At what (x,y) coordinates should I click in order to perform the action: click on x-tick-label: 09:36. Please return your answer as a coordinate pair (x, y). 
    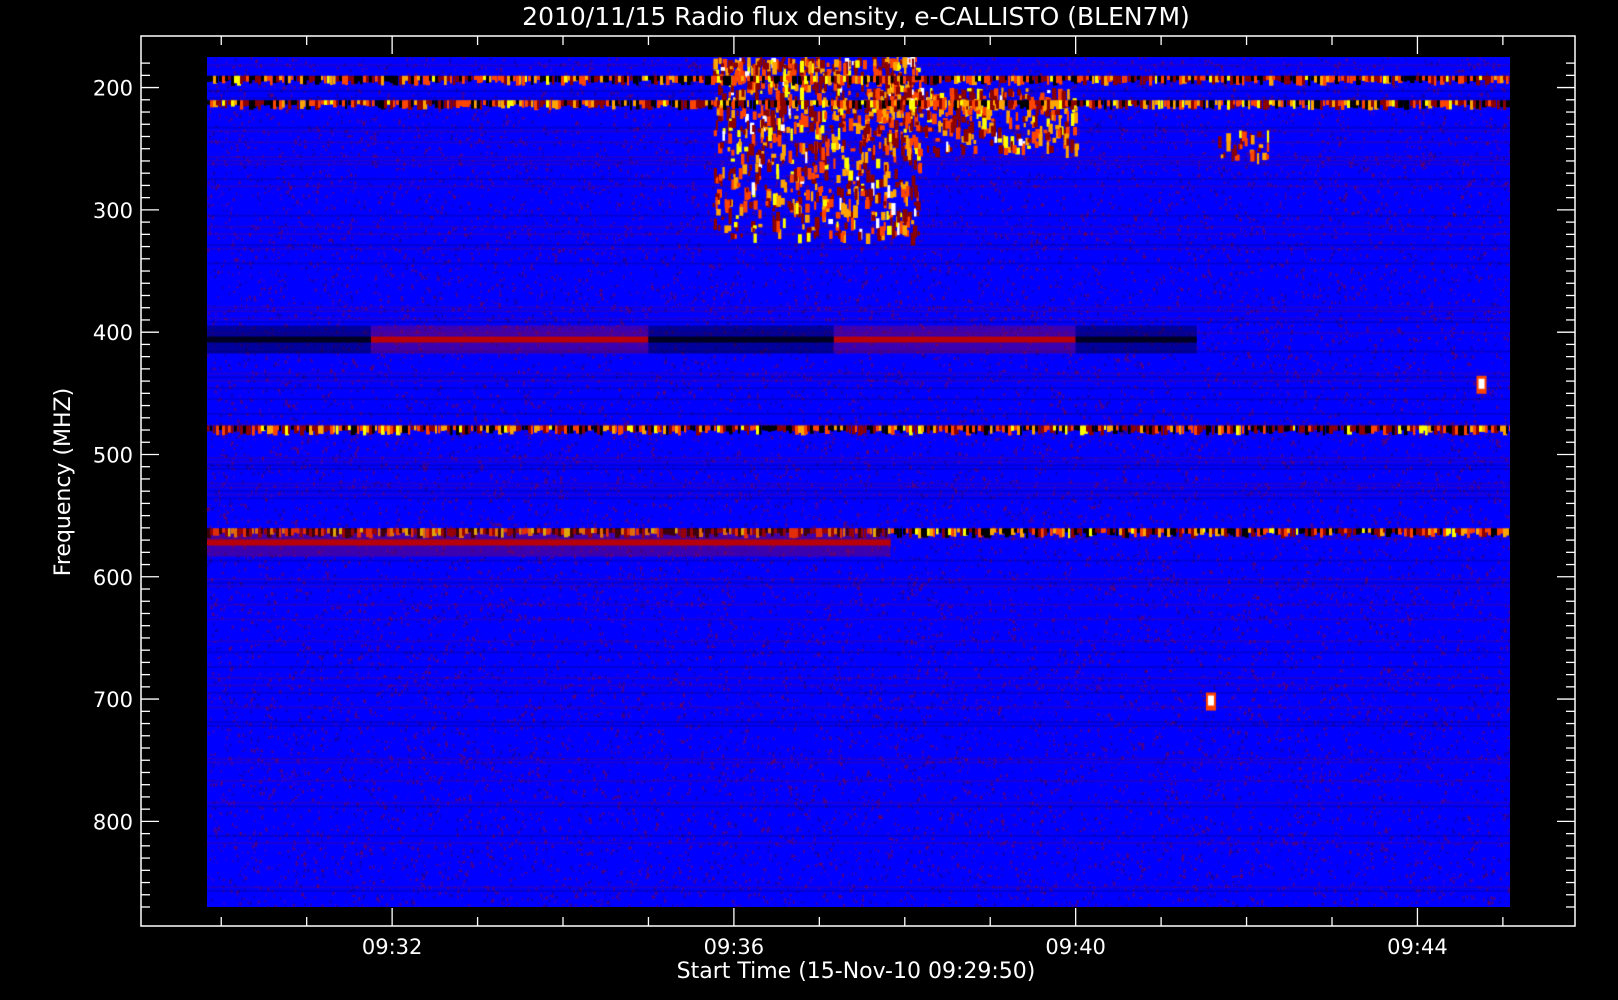
    Looking at the image, I should click on (734, 947).